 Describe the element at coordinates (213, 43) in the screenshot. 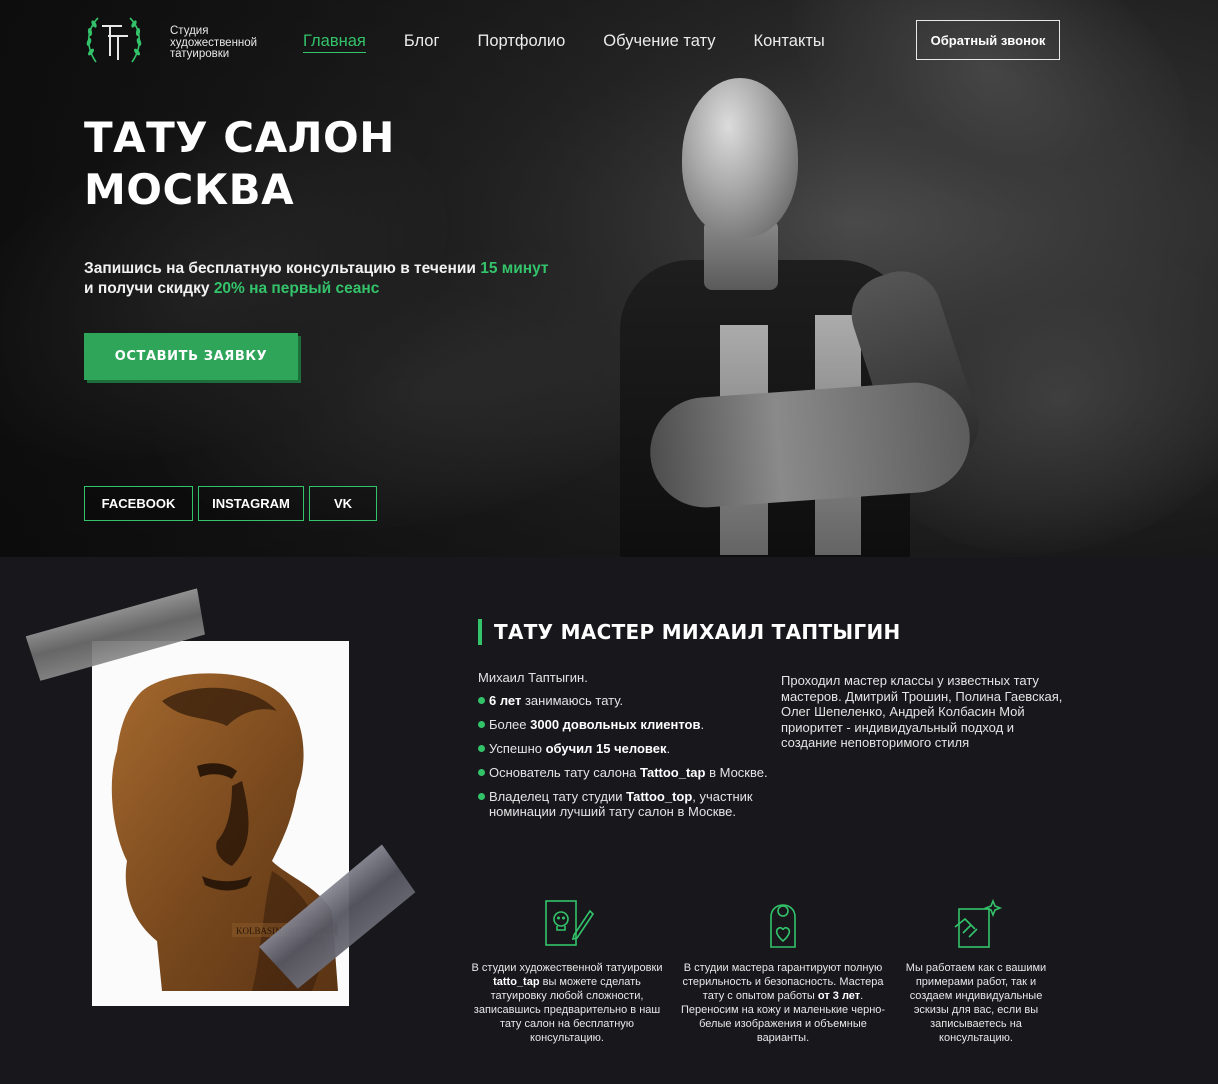

I see `logo-text: Студия художественной татуировки` at that location.